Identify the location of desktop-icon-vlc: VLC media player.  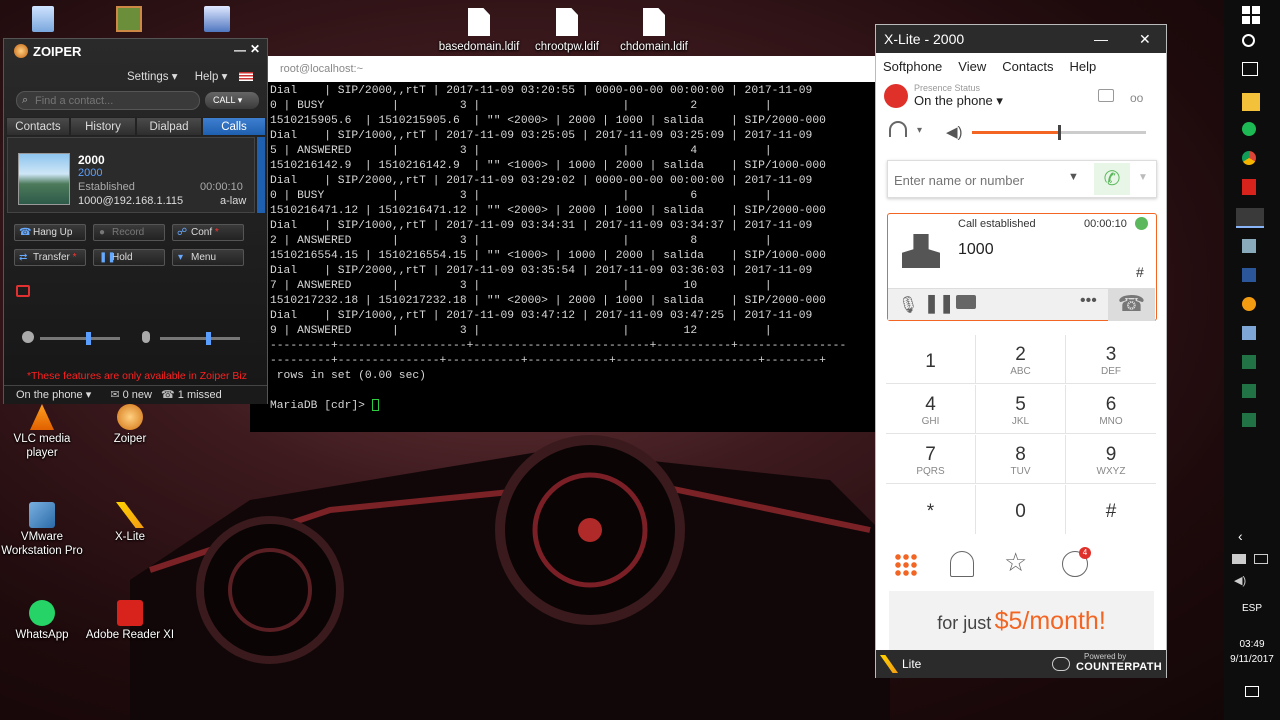
(43, 432).